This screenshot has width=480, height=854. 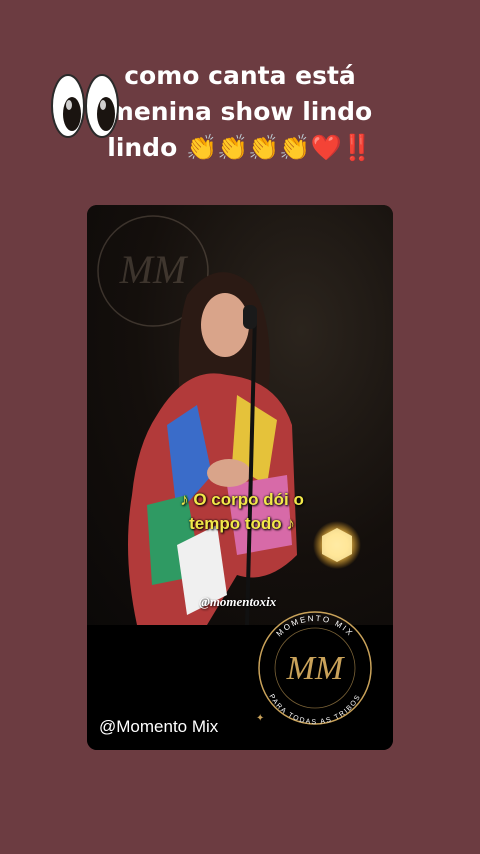 I want to click on subtitle-line-1: ♪ O corpo dói o, so click(x=242, y=499).